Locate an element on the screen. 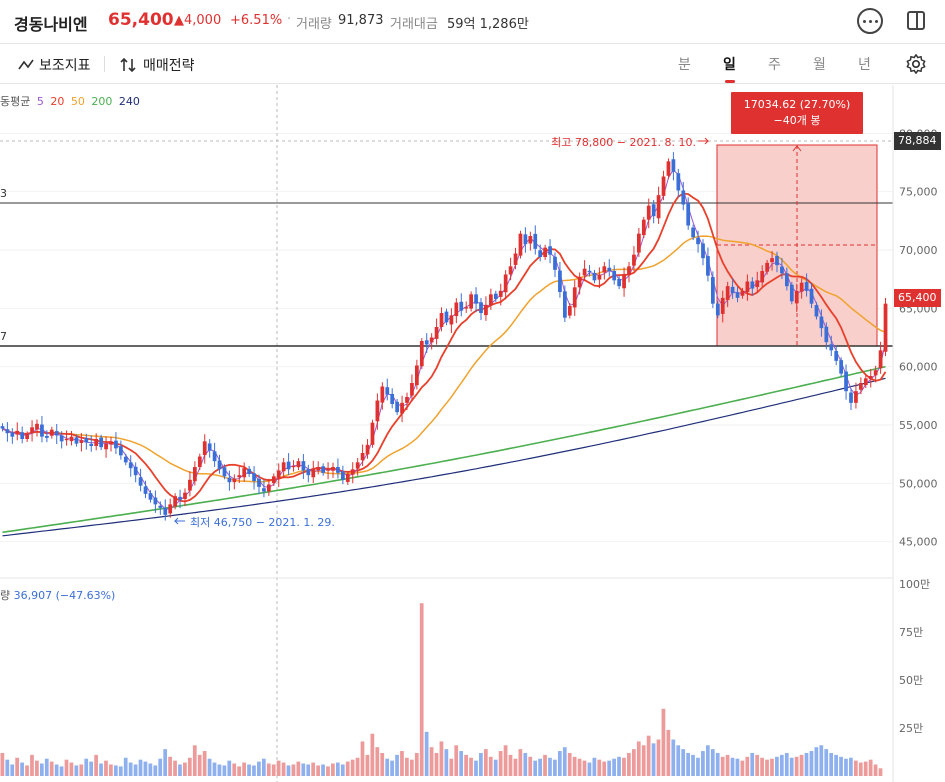 This screenshot has width=945, height=782. current-price: 65,400 is located at coordinates (141, 20).